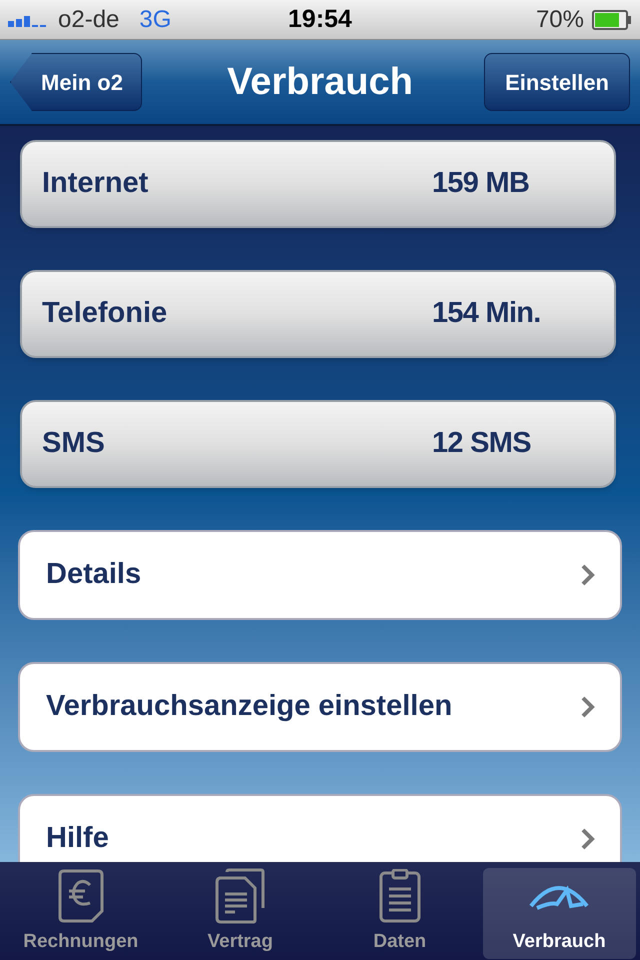 The height and width of the screenshot is (960, 640). Describe the element at coordinates (559, 913) in the screenshot. I see `tab-bar-item: Verbrauch` at that location.